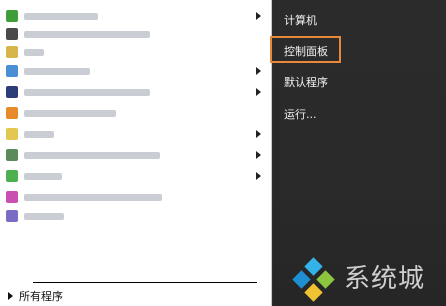  What do you see at coordinates (306, 82) in the screenshot?
I see `default-programs-link: 默认程序` at bounding box center [306, 82].